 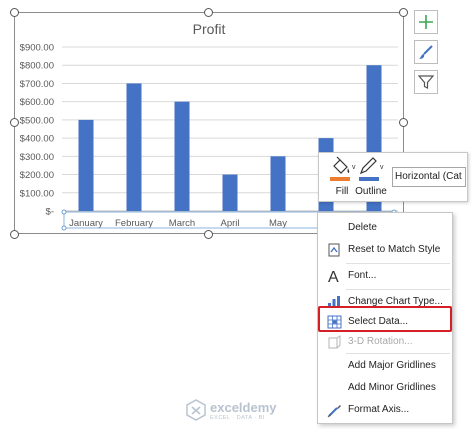 What do you see at coordinates (134, 147) in the screenshot?
I see `bar-february` at bounding box center [134, 147].